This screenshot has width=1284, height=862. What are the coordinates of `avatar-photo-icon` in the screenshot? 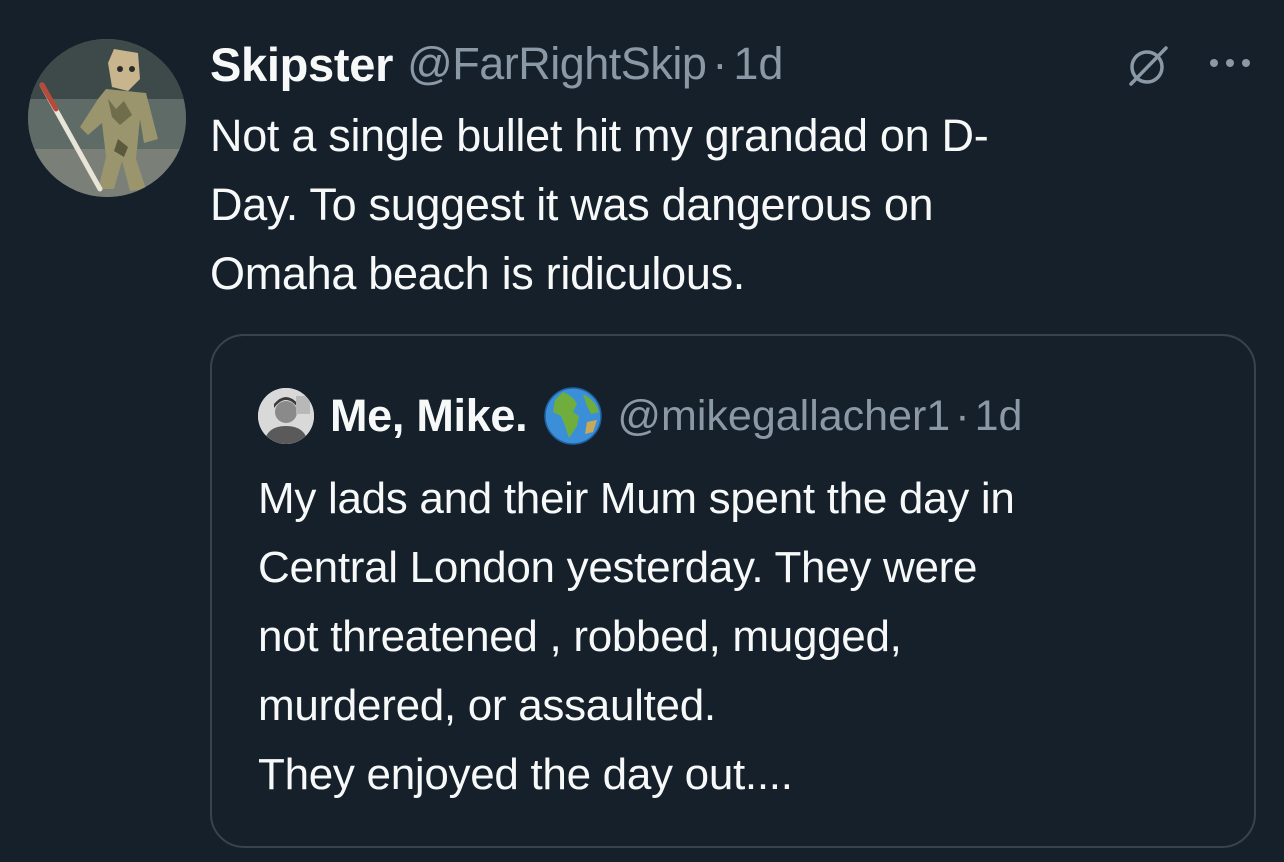 It's located at (286, 416).